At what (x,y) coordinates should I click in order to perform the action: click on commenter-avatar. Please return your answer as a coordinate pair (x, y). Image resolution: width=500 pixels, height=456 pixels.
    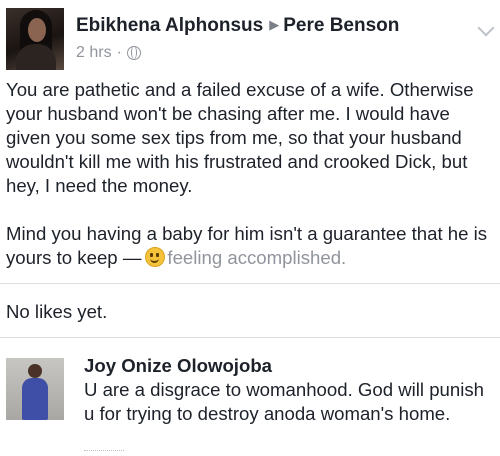
    Looking at the image, I should click on (35, 389).